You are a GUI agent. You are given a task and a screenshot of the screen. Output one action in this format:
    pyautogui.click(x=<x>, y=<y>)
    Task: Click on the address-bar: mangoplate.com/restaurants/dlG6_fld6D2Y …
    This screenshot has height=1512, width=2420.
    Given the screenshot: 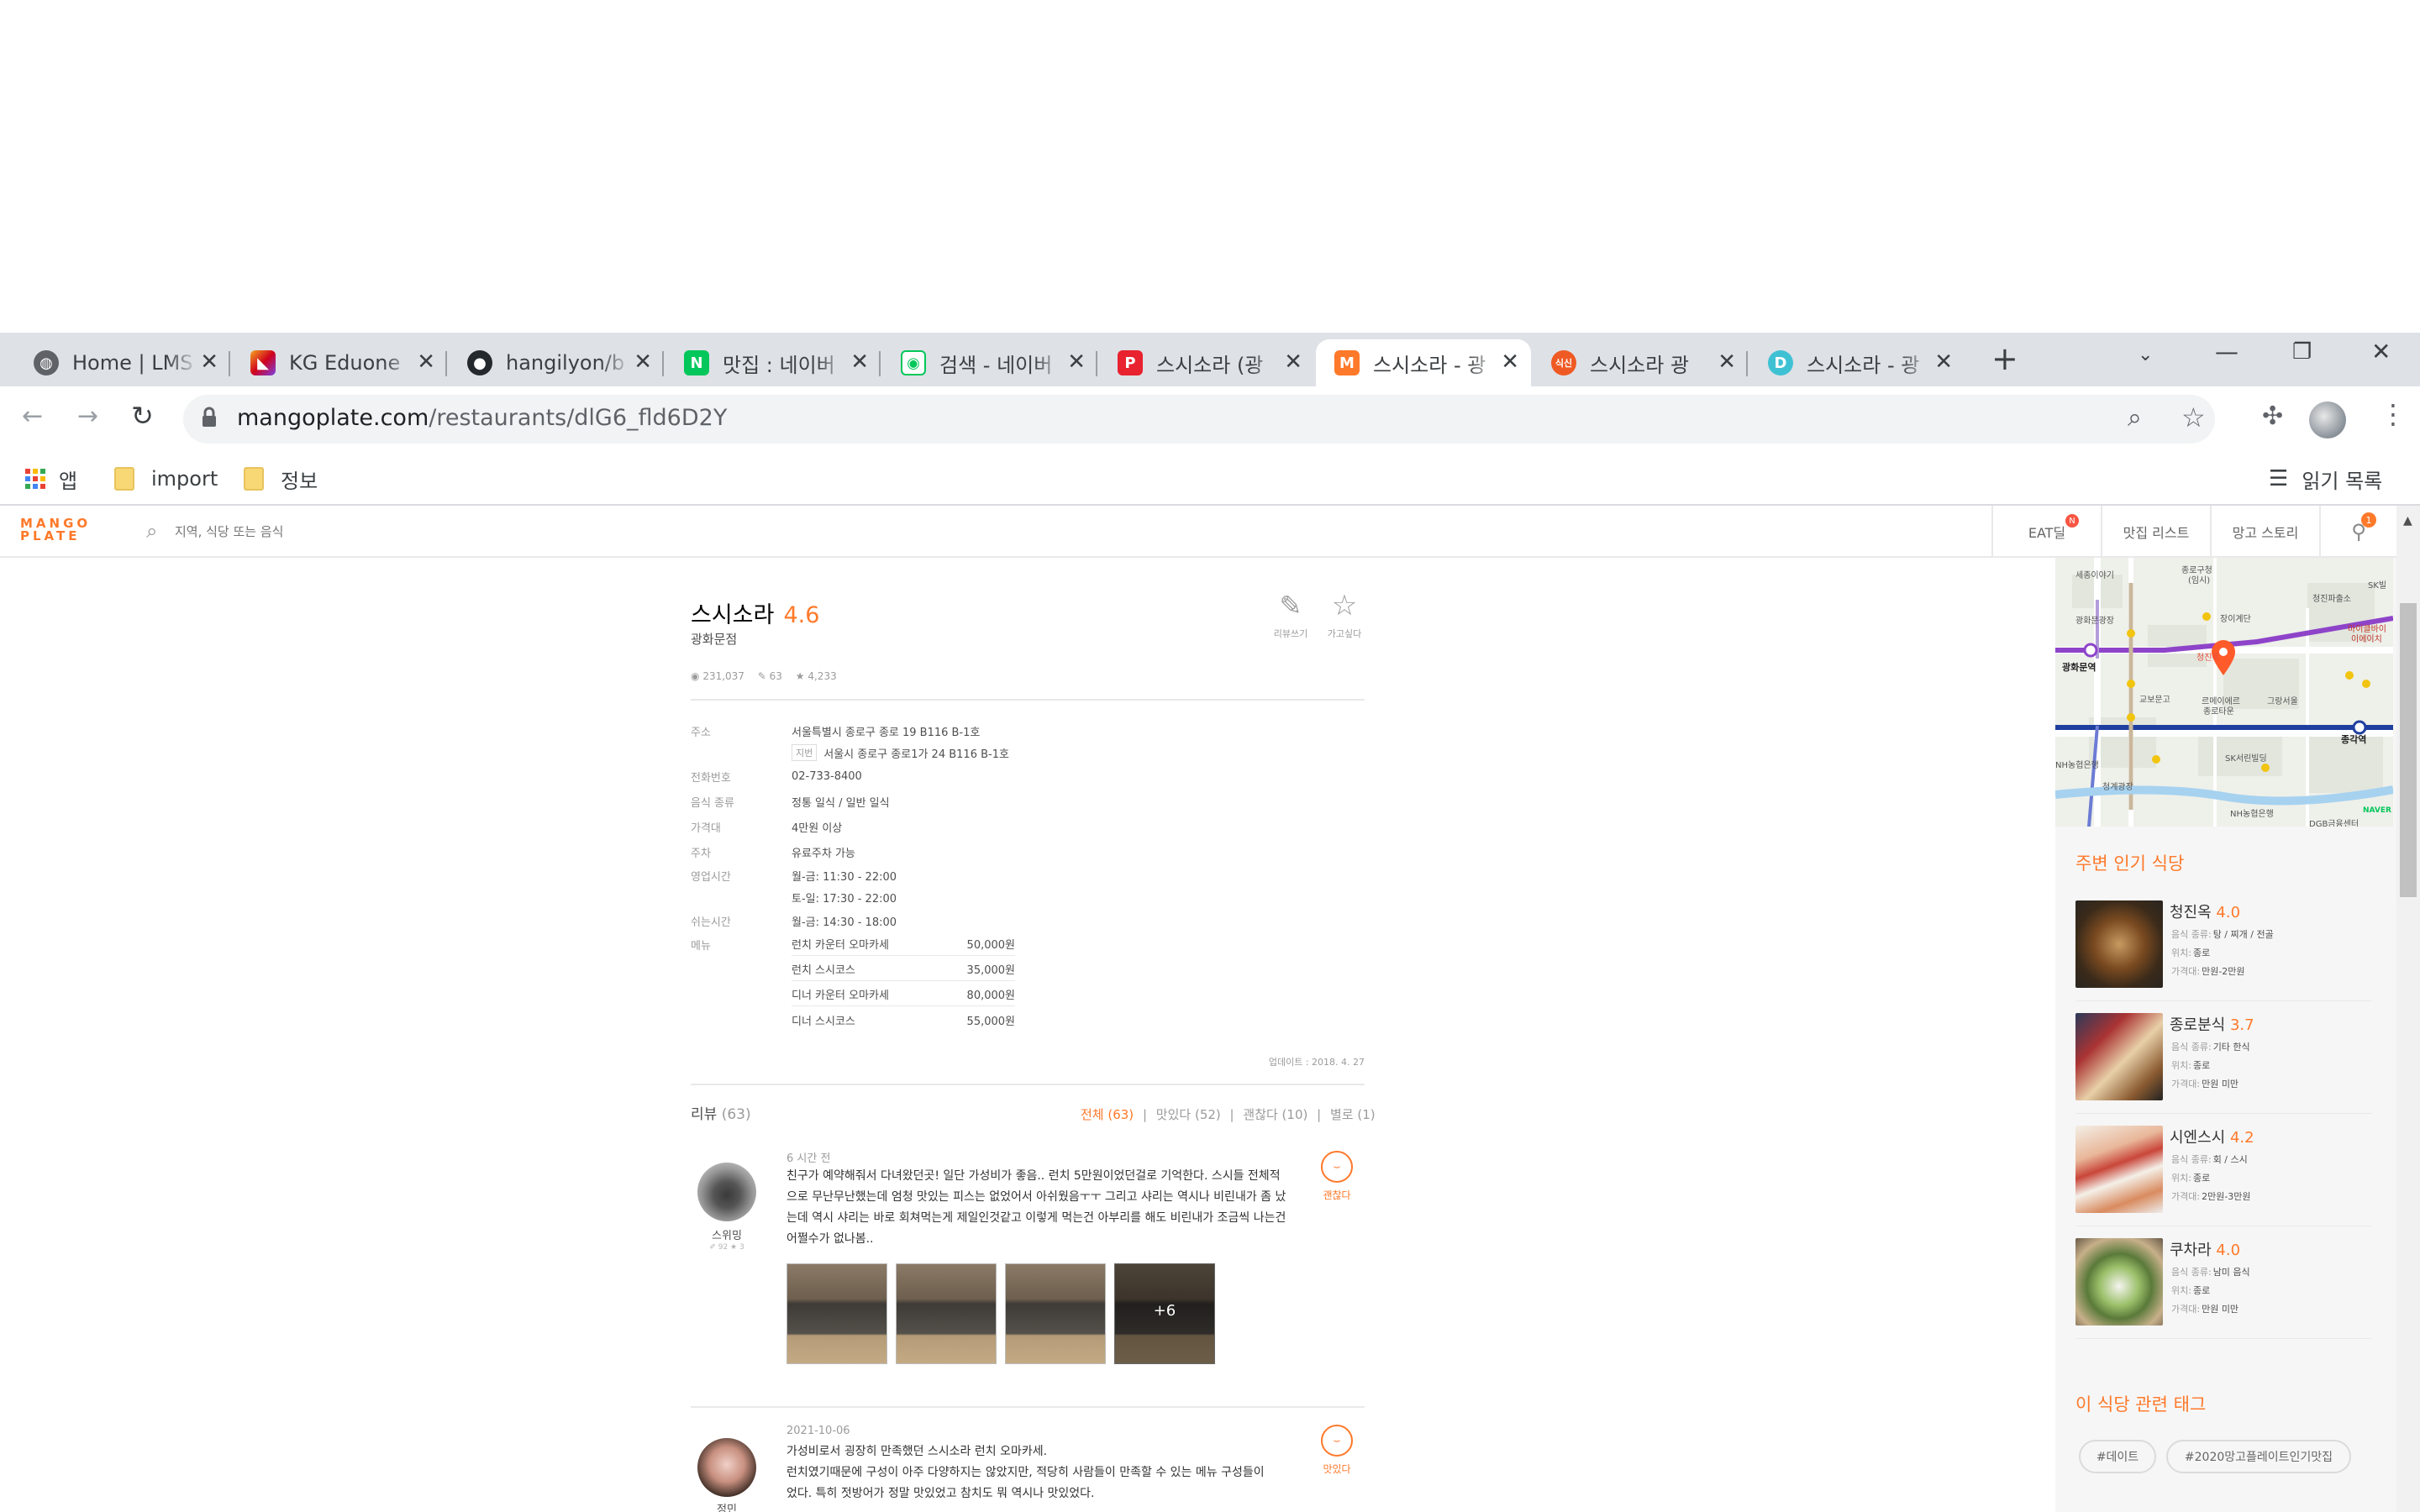 What is the action you would take?
    pyautogui.click(x=1199, y=419)
    